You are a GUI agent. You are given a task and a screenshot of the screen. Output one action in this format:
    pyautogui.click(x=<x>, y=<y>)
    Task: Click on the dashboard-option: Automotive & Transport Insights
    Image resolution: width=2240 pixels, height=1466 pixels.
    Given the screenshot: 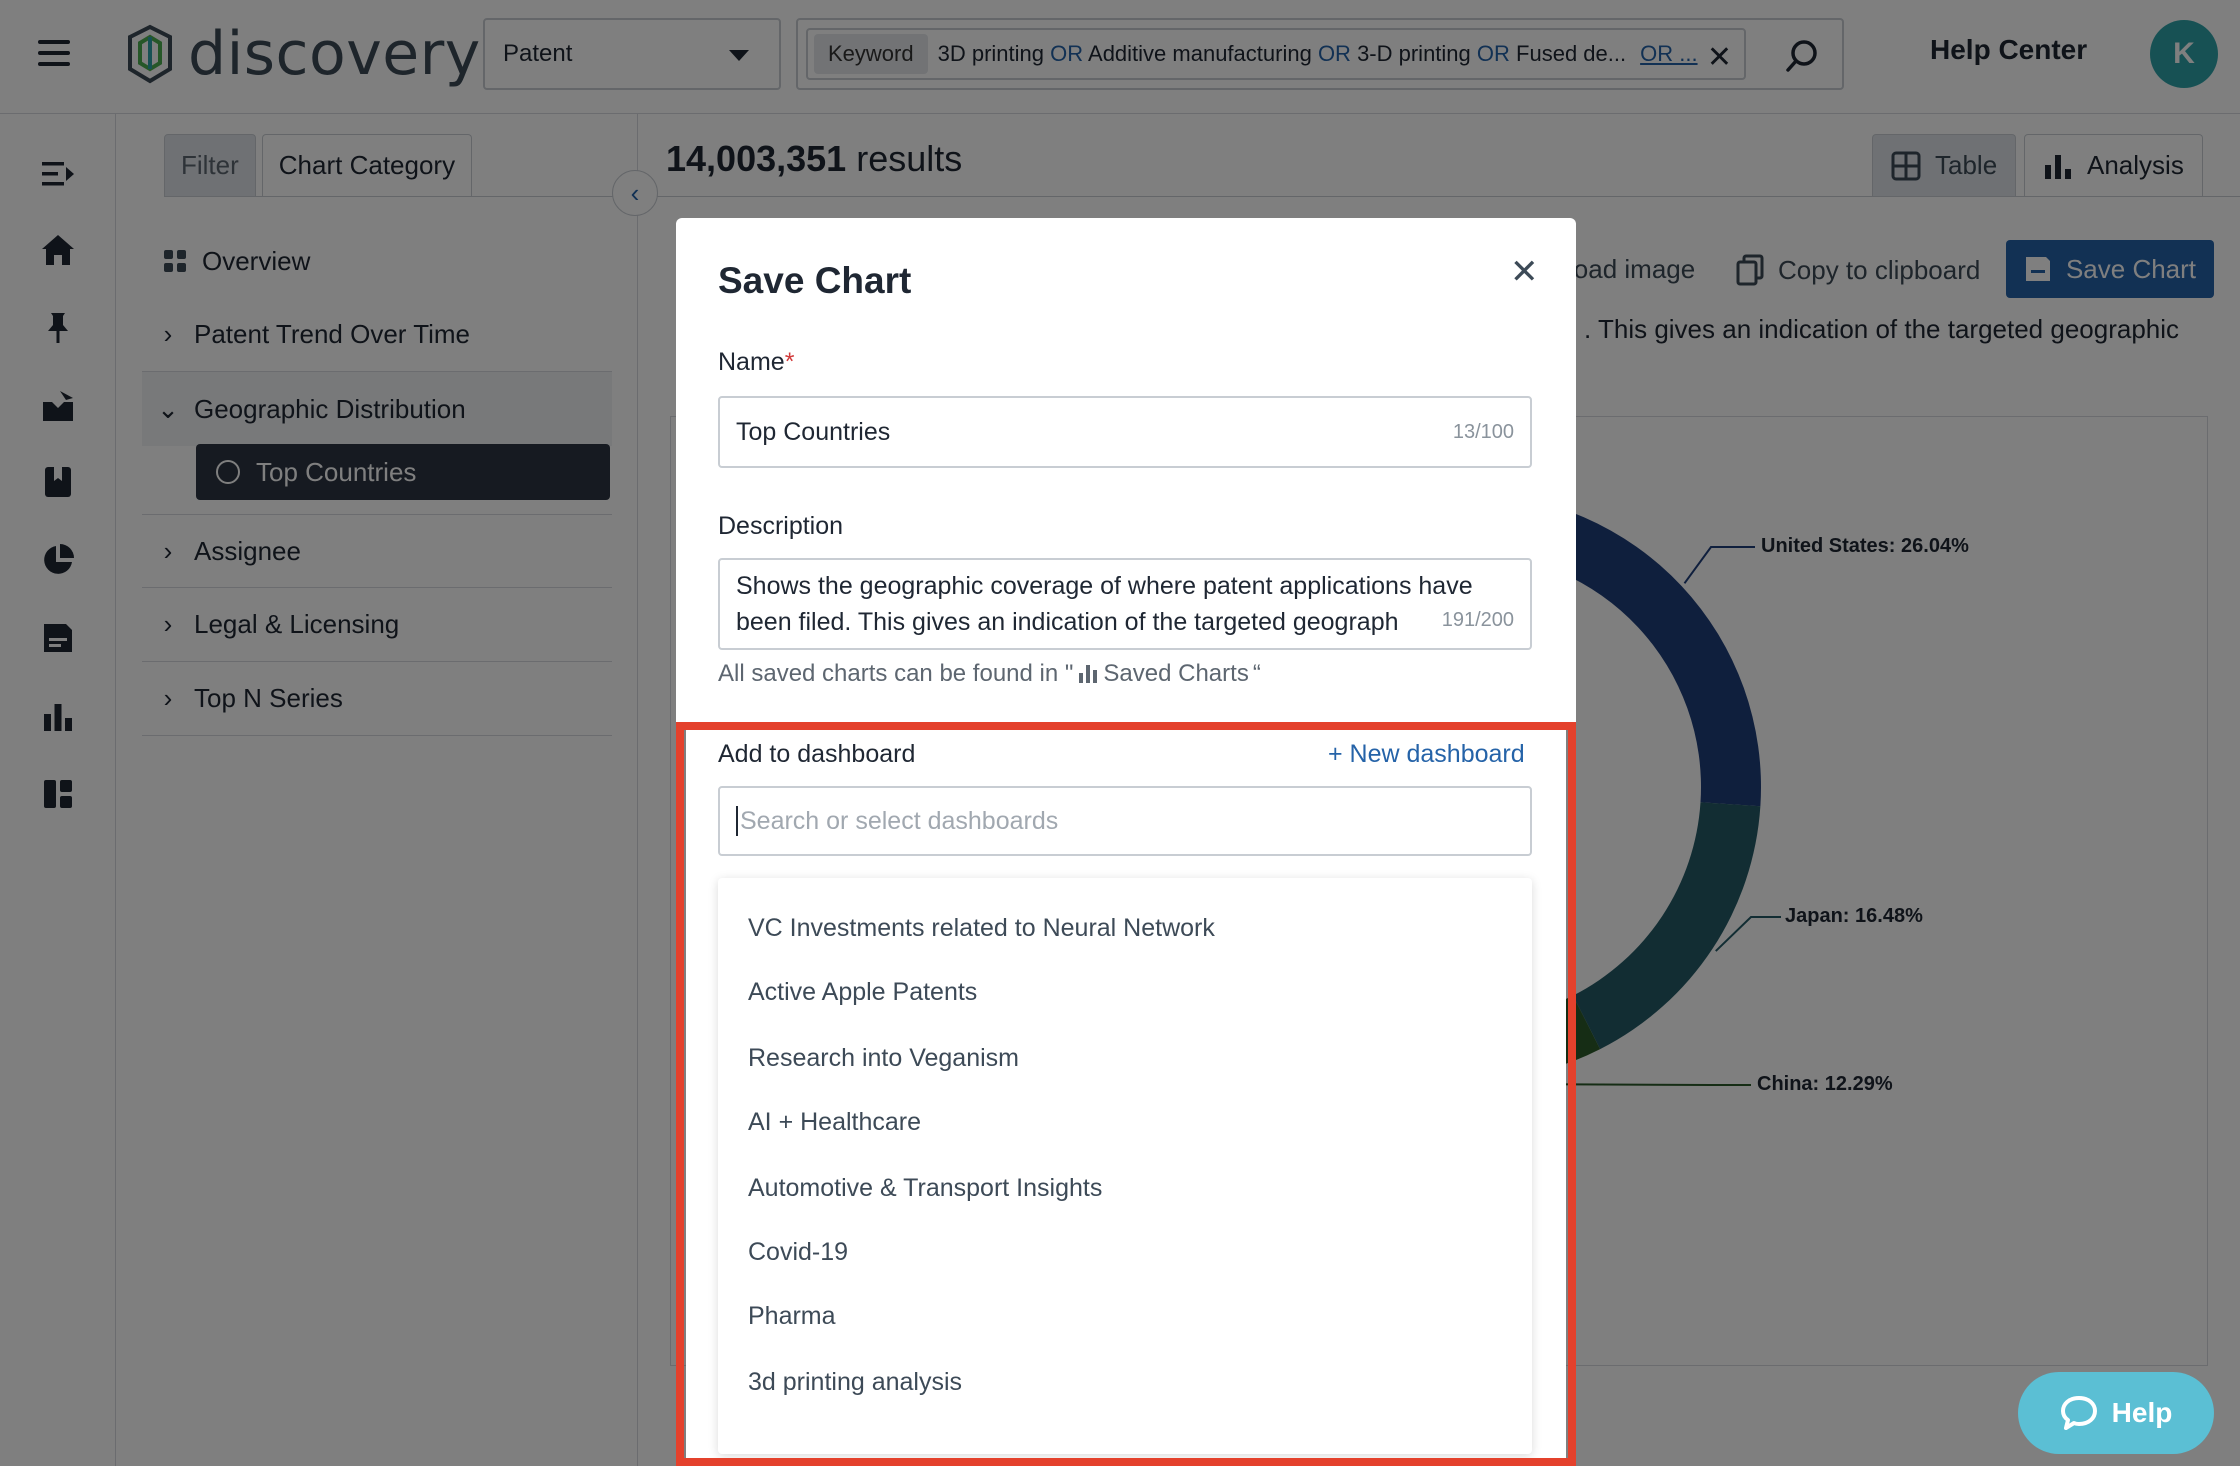 What is the action you would take?
    pyautogui.click(x=925, y=1188)
    